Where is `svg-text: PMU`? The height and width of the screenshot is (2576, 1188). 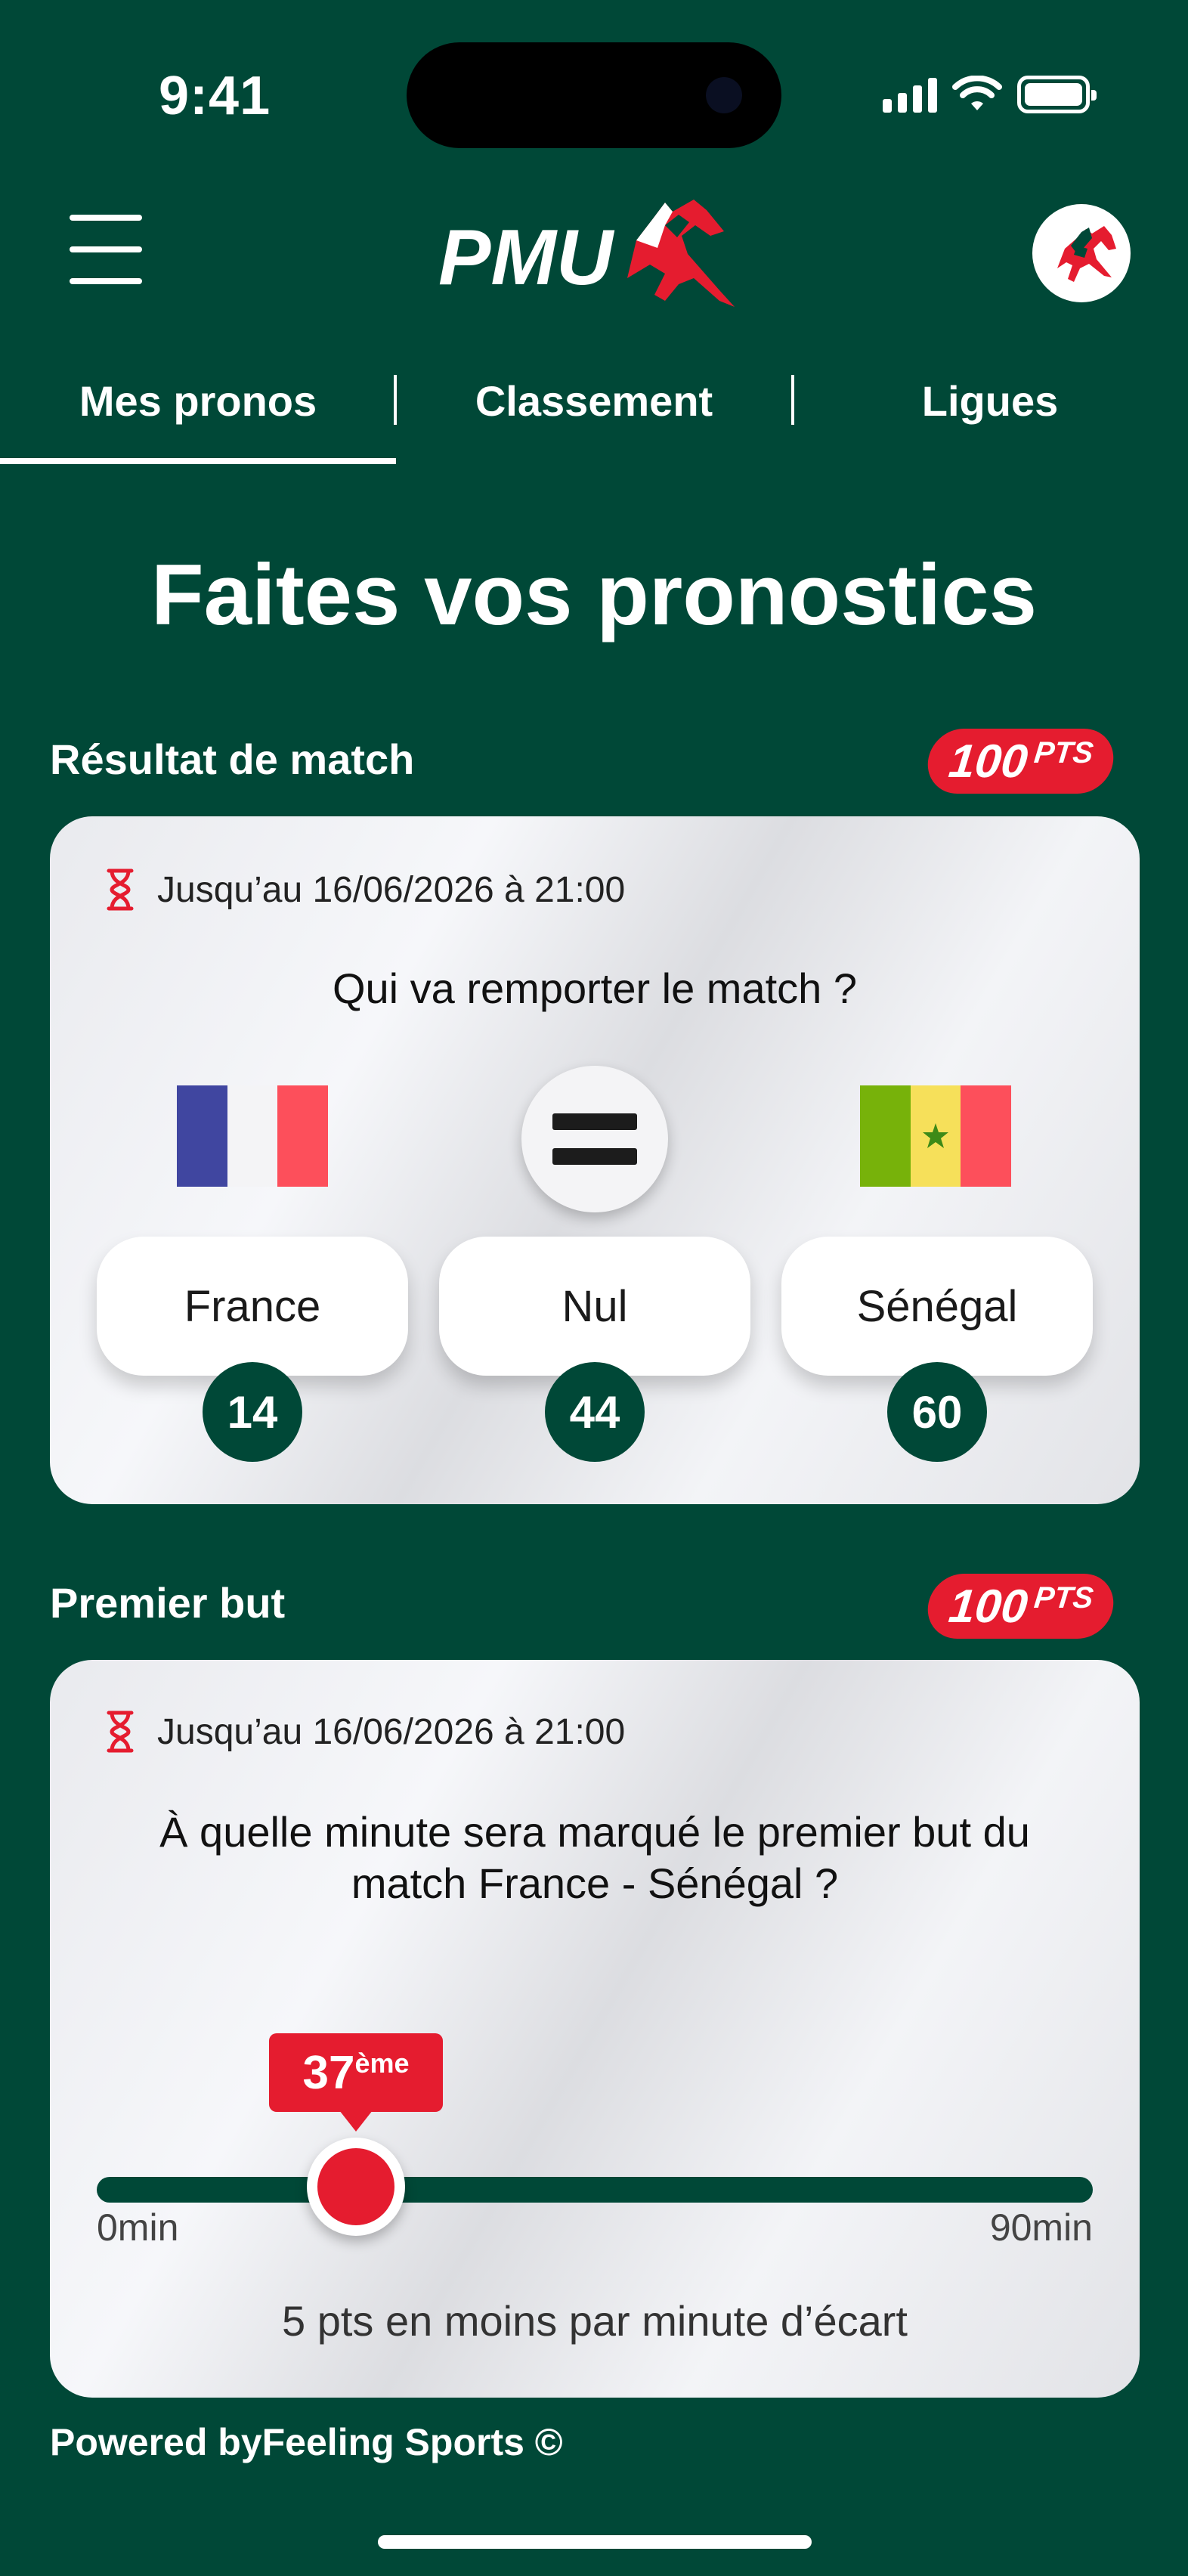
svg-text: PMU is located at coordinates (527, 258).